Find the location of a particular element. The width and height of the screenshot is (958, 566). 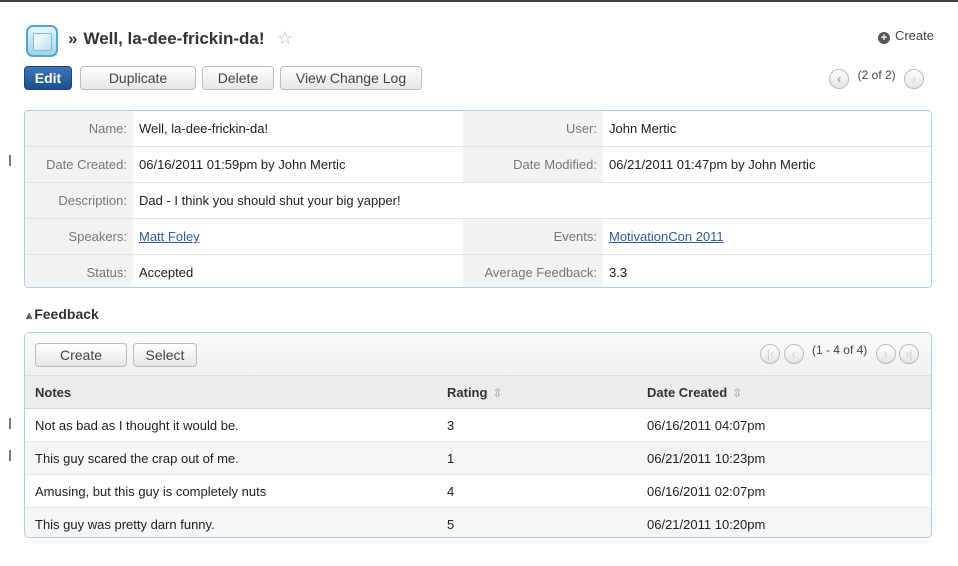

create-link: + Create is located at coordinates (905, 36).